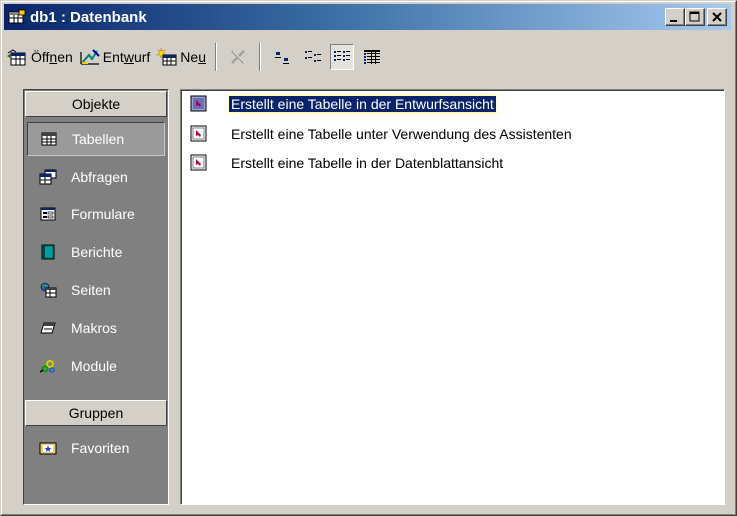 Image resolution: width=737 pixels, height=516 pixels. Describe the element at coordinates (48, 214) in the screenshot. I see `form-icon` at that location.